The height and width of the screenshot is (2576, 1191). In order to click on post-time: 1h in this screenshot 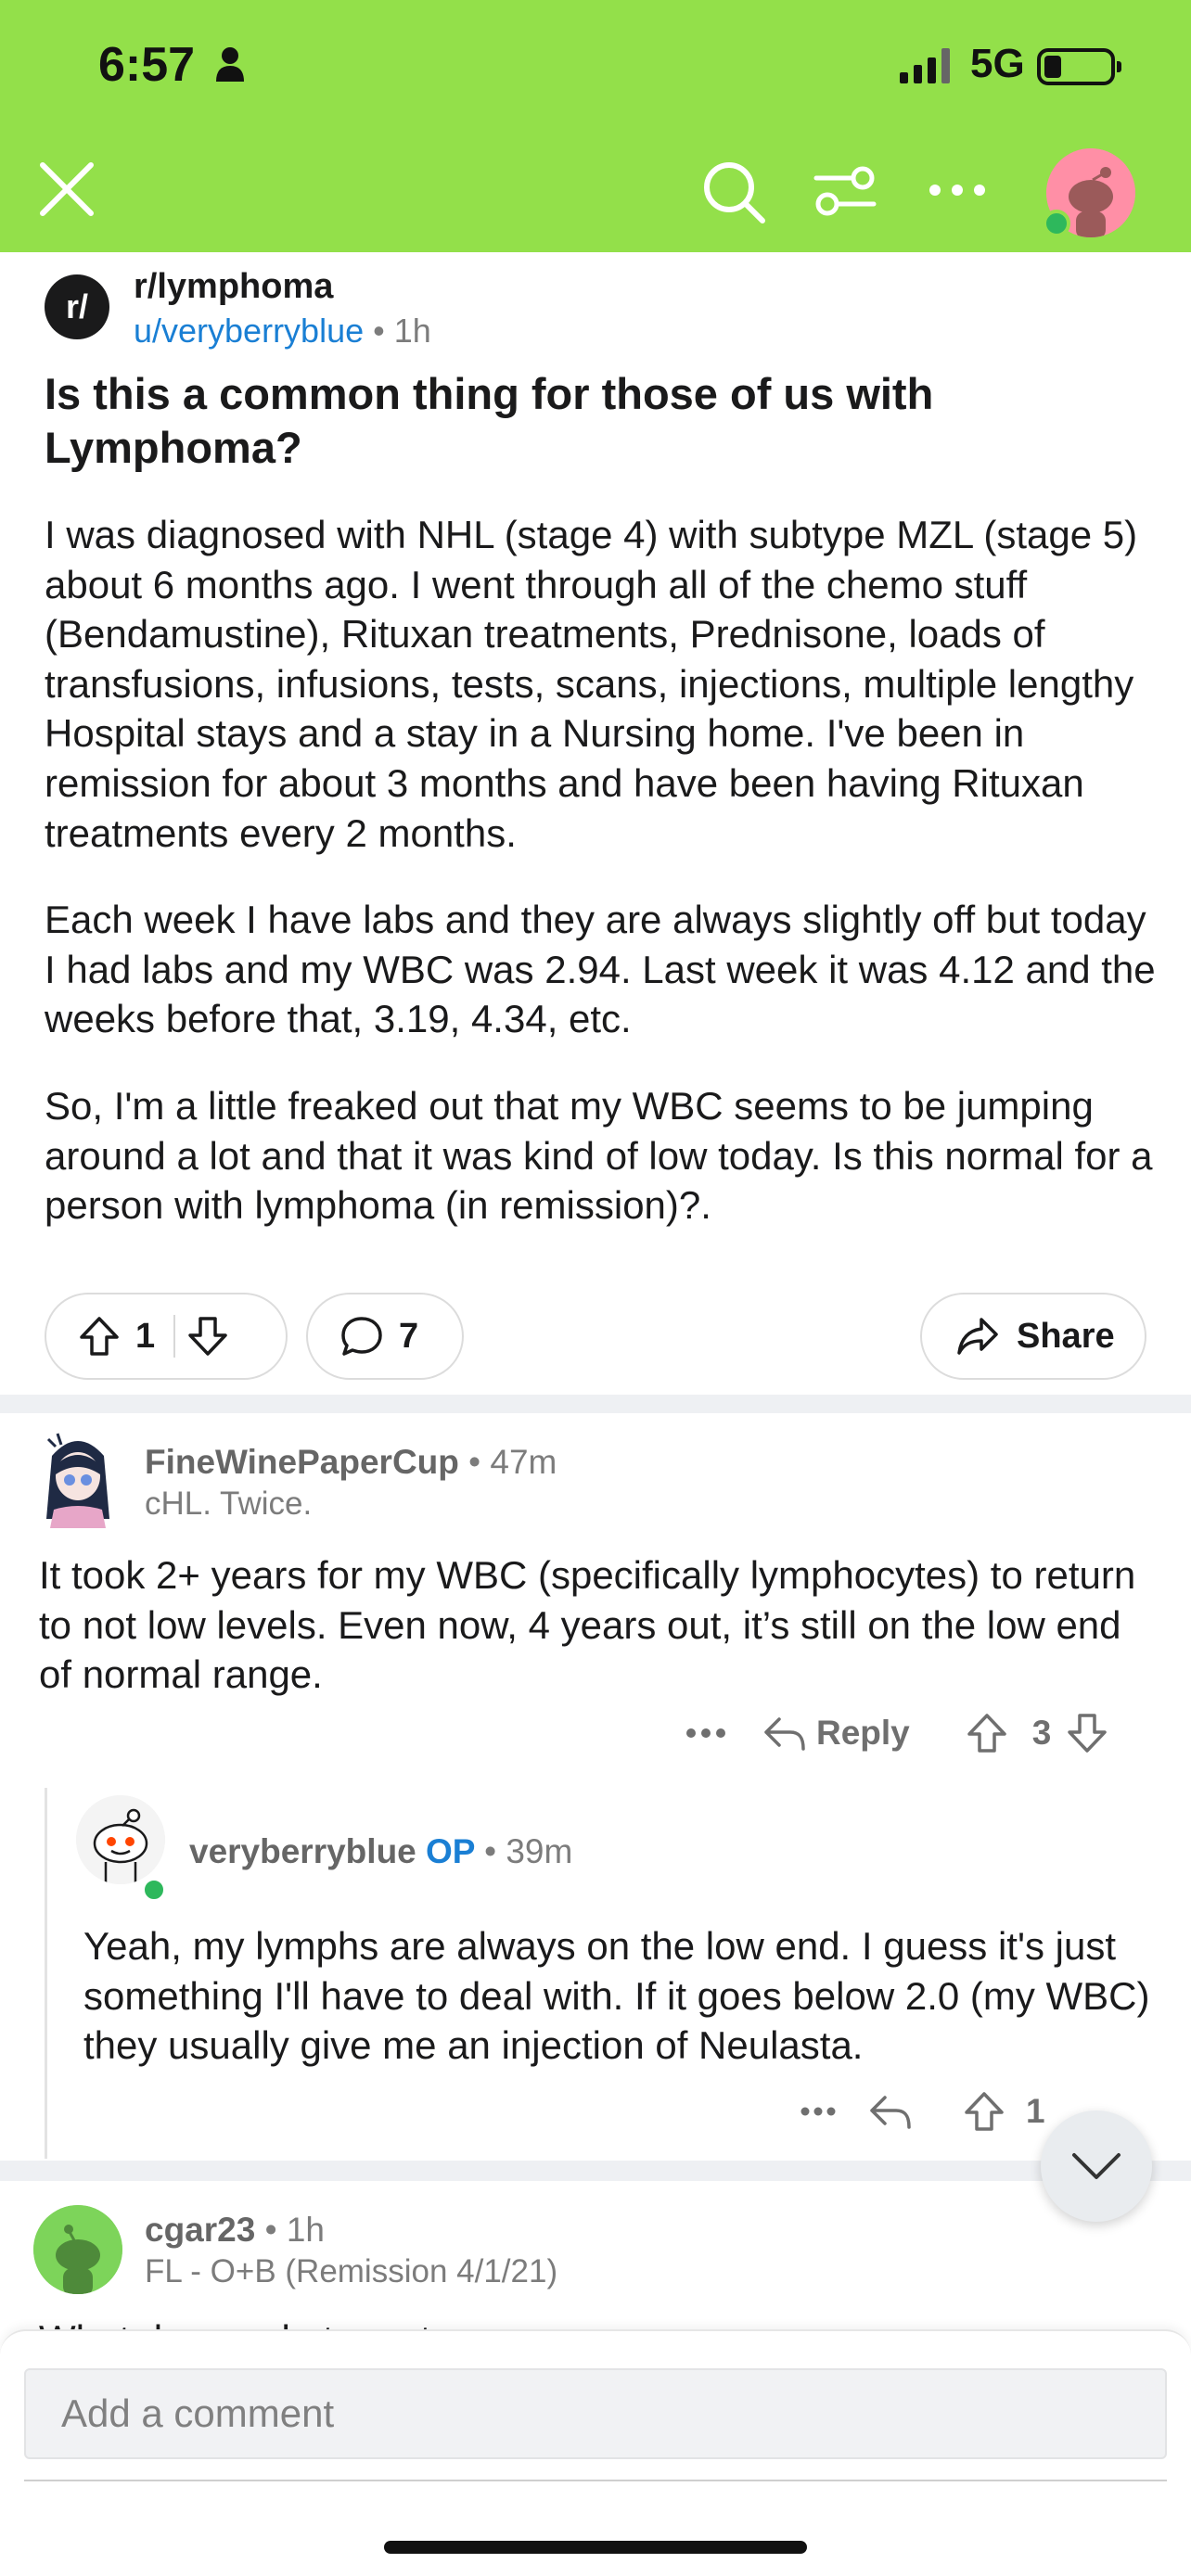, I will do `click(412, 331)`.